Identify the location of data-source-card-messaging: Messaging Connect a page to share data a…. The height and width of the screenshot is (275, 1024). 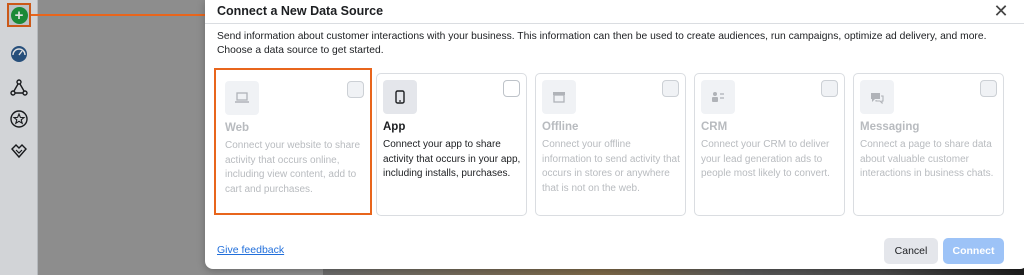
(928, 144).